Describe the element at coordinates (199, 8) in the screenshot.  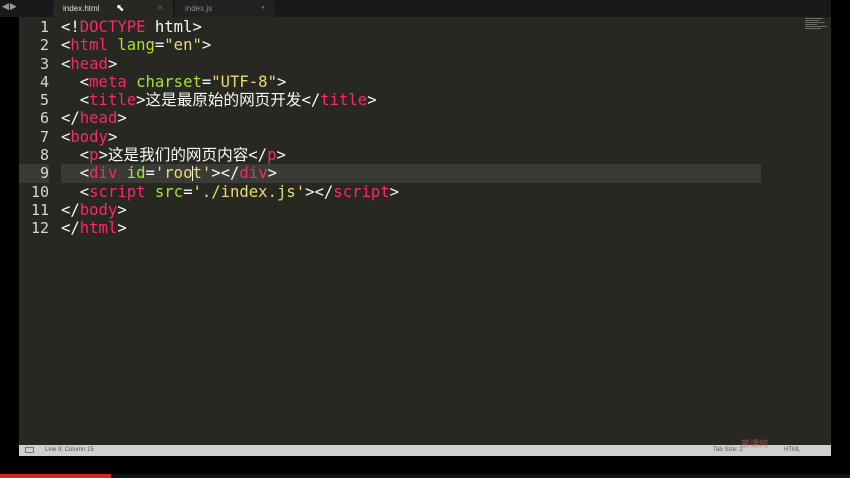
I see `tab-label: index.js` at that location.